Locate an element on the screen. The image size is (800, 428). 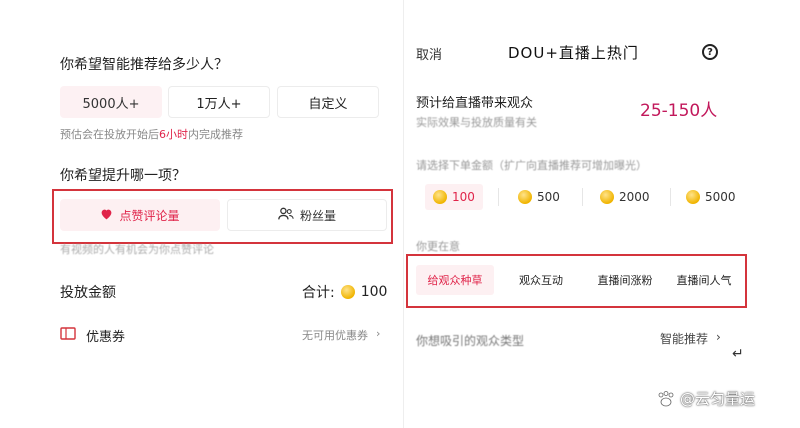
total-amount: 合计: 100 is located at coordinates (344, 292).